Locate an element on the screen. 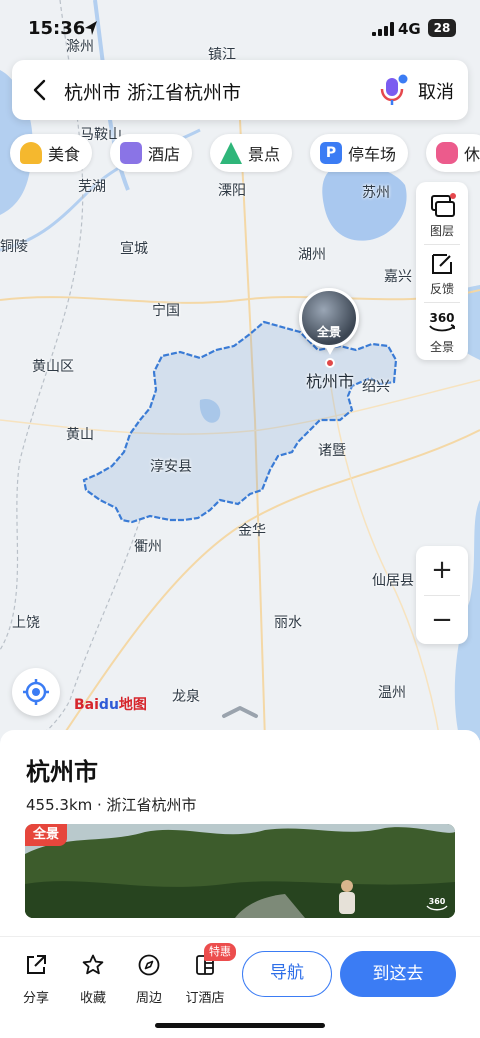 The width and height of the screenshot is (480, 1038). nearby-label: 周边 is located at coordinates (148, 998).